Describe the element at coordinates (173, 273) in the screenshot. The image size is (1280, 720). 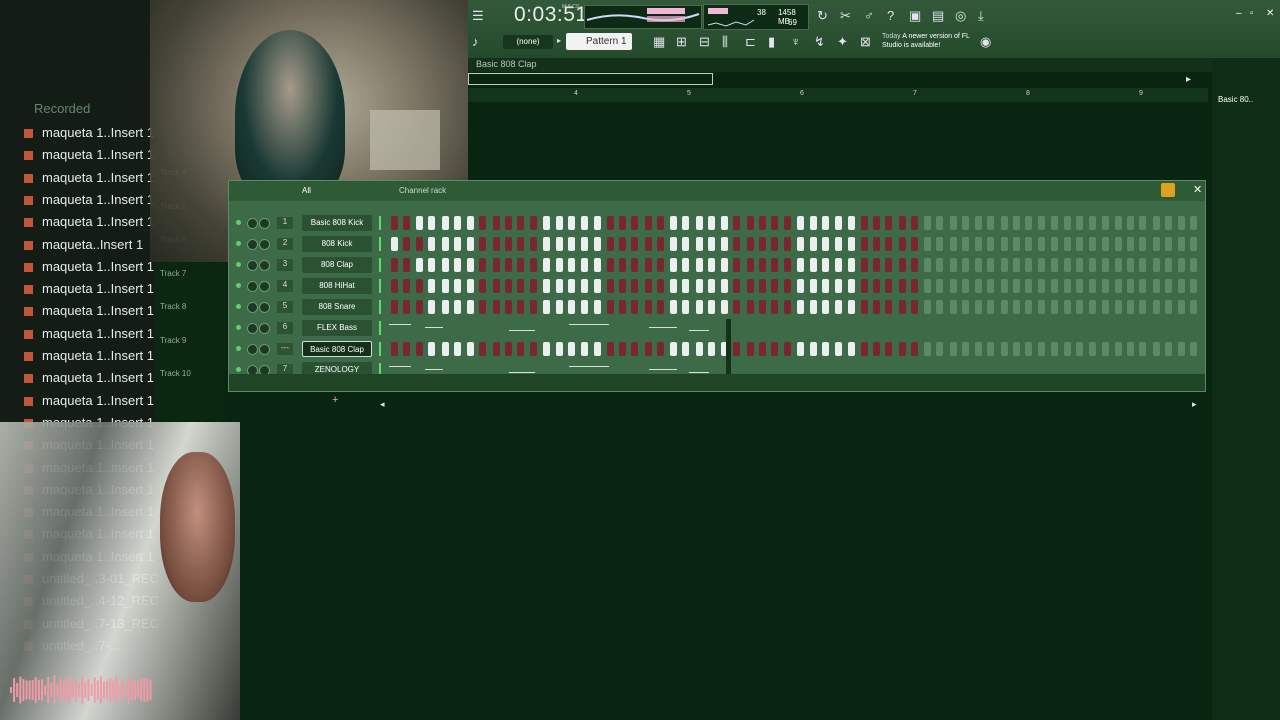
I see `track-label: Track 7` at that location.